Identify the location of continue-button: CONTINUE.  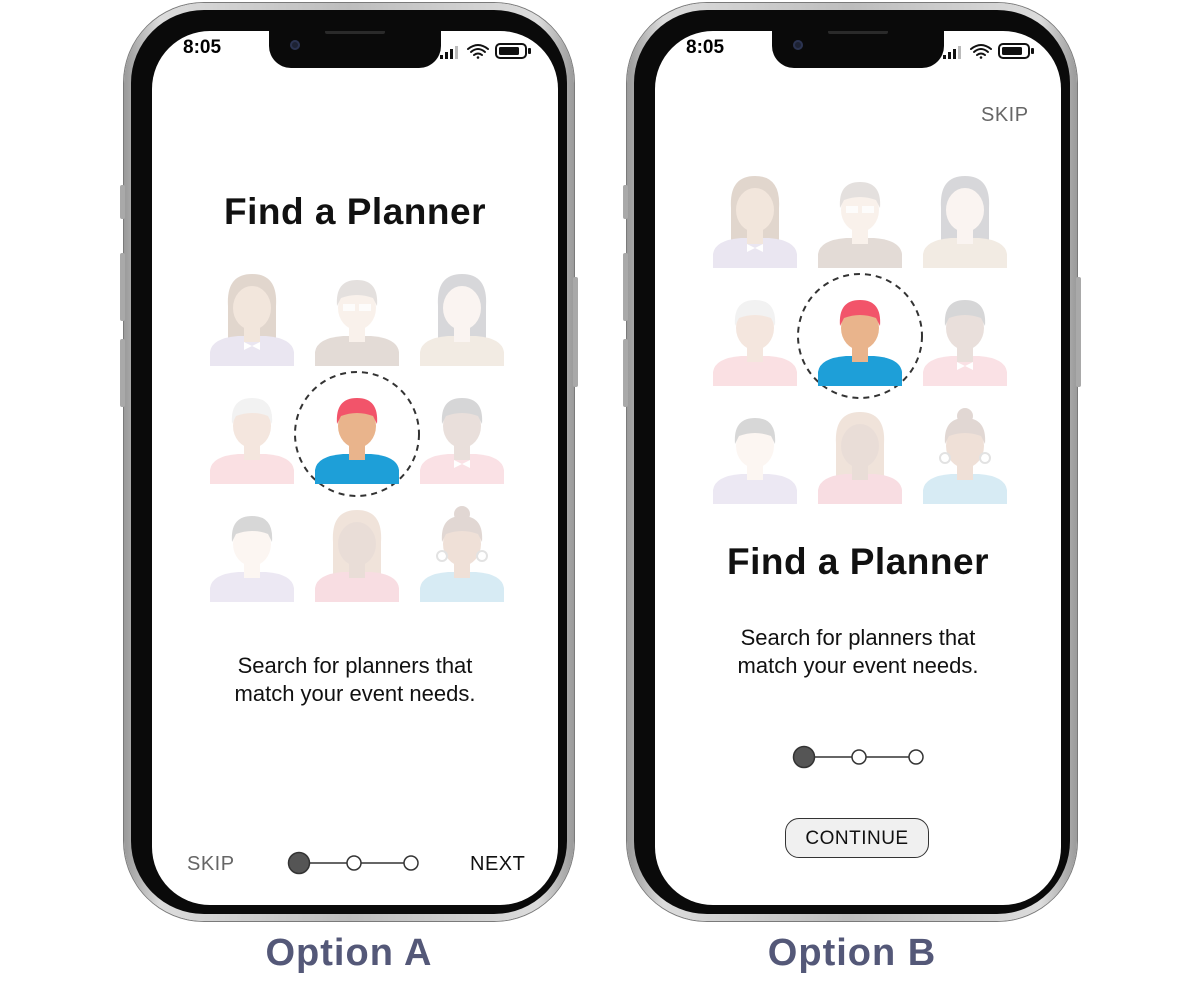
(857, 838).